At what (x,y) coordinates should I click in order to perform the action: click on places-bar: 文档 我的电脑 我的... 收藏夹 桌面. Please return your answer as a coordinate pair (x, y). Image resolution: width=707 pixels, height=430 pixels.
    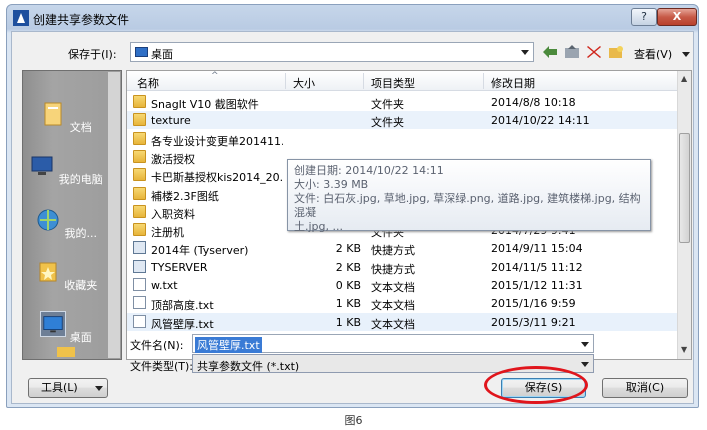
    Looking at the image, I should click on (72, 215).